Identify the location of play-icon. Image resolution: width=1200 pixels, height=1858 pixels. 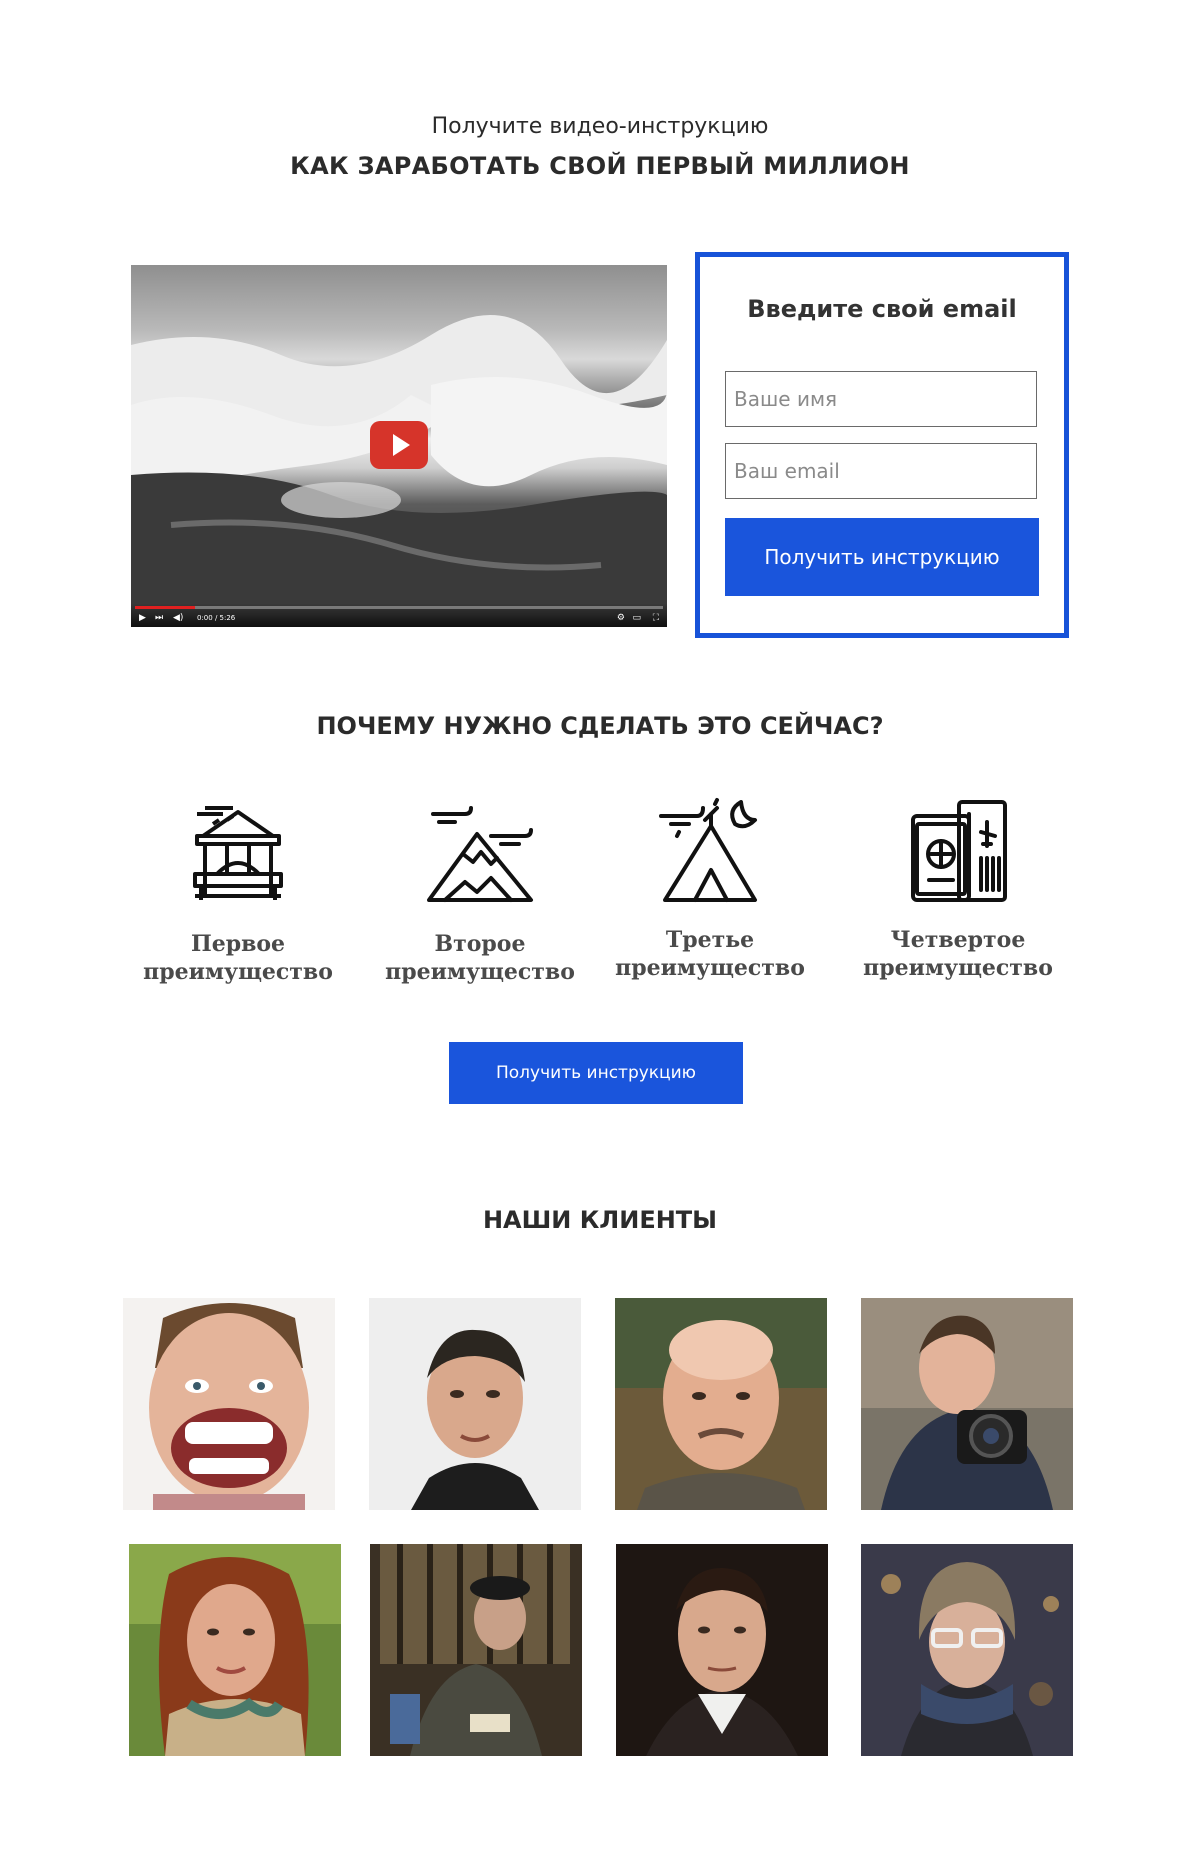
(401, 445).